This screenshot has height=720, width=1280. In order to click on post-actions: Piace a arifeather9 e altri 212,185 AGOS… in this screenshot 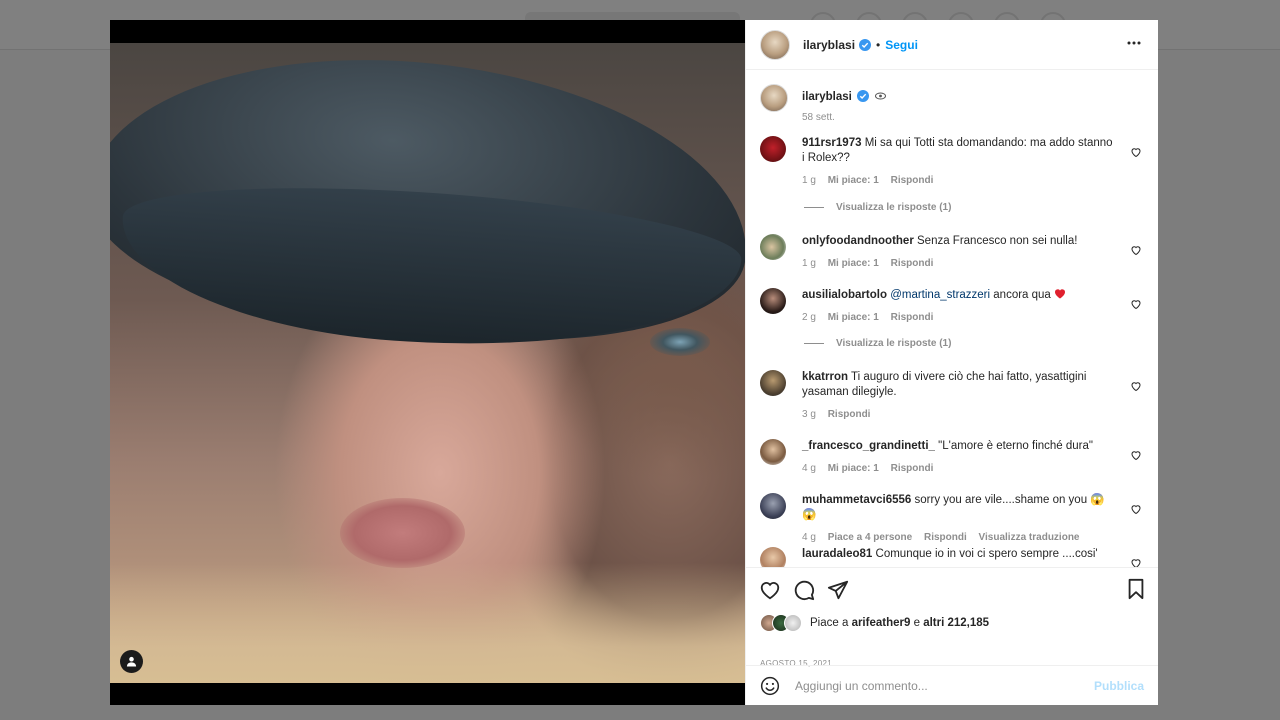, I will do `click(952, 622)`.